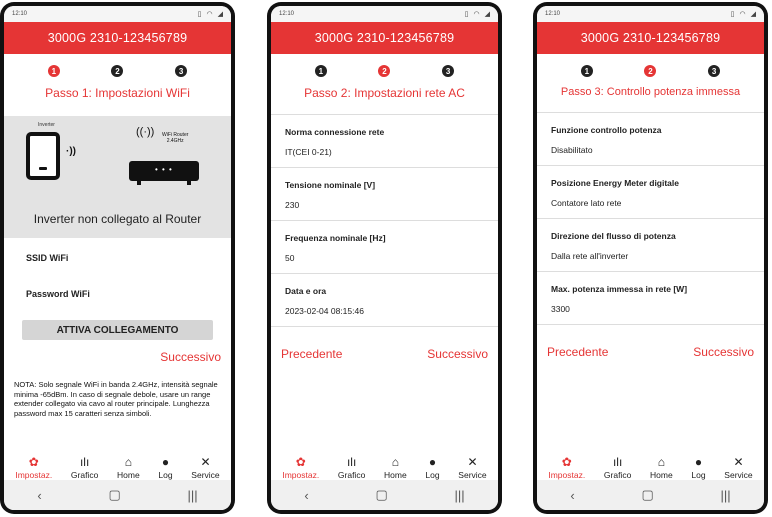  I want to click on password-label: Password WiFi, so click(58, 294).